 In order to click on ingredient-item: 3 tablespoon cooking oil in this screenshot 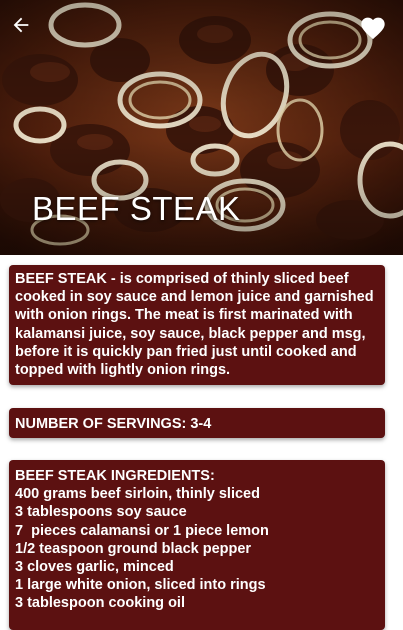, I will do `click(100, 603)`.